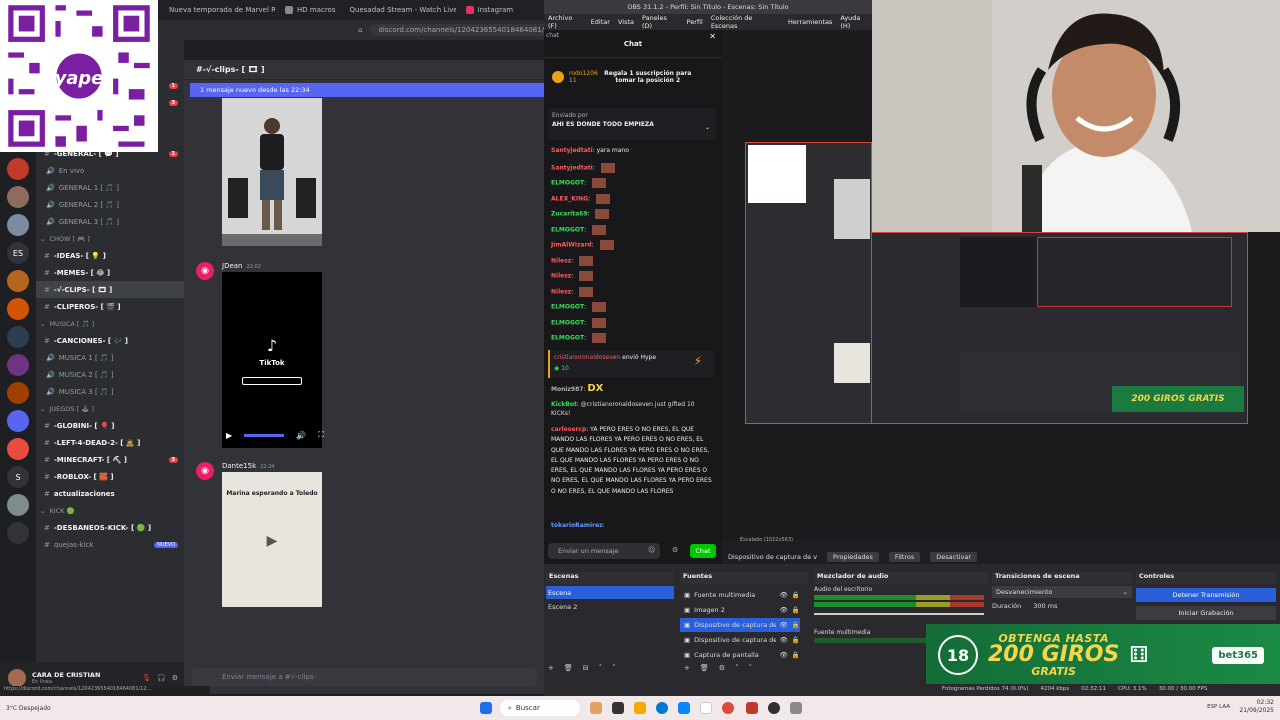 The width and height of the screenshot is (1280, 720). What do you see at coordinates (728, 708) in the screenshot?
I see `chrome-icon` at bounding box center [728, 708].